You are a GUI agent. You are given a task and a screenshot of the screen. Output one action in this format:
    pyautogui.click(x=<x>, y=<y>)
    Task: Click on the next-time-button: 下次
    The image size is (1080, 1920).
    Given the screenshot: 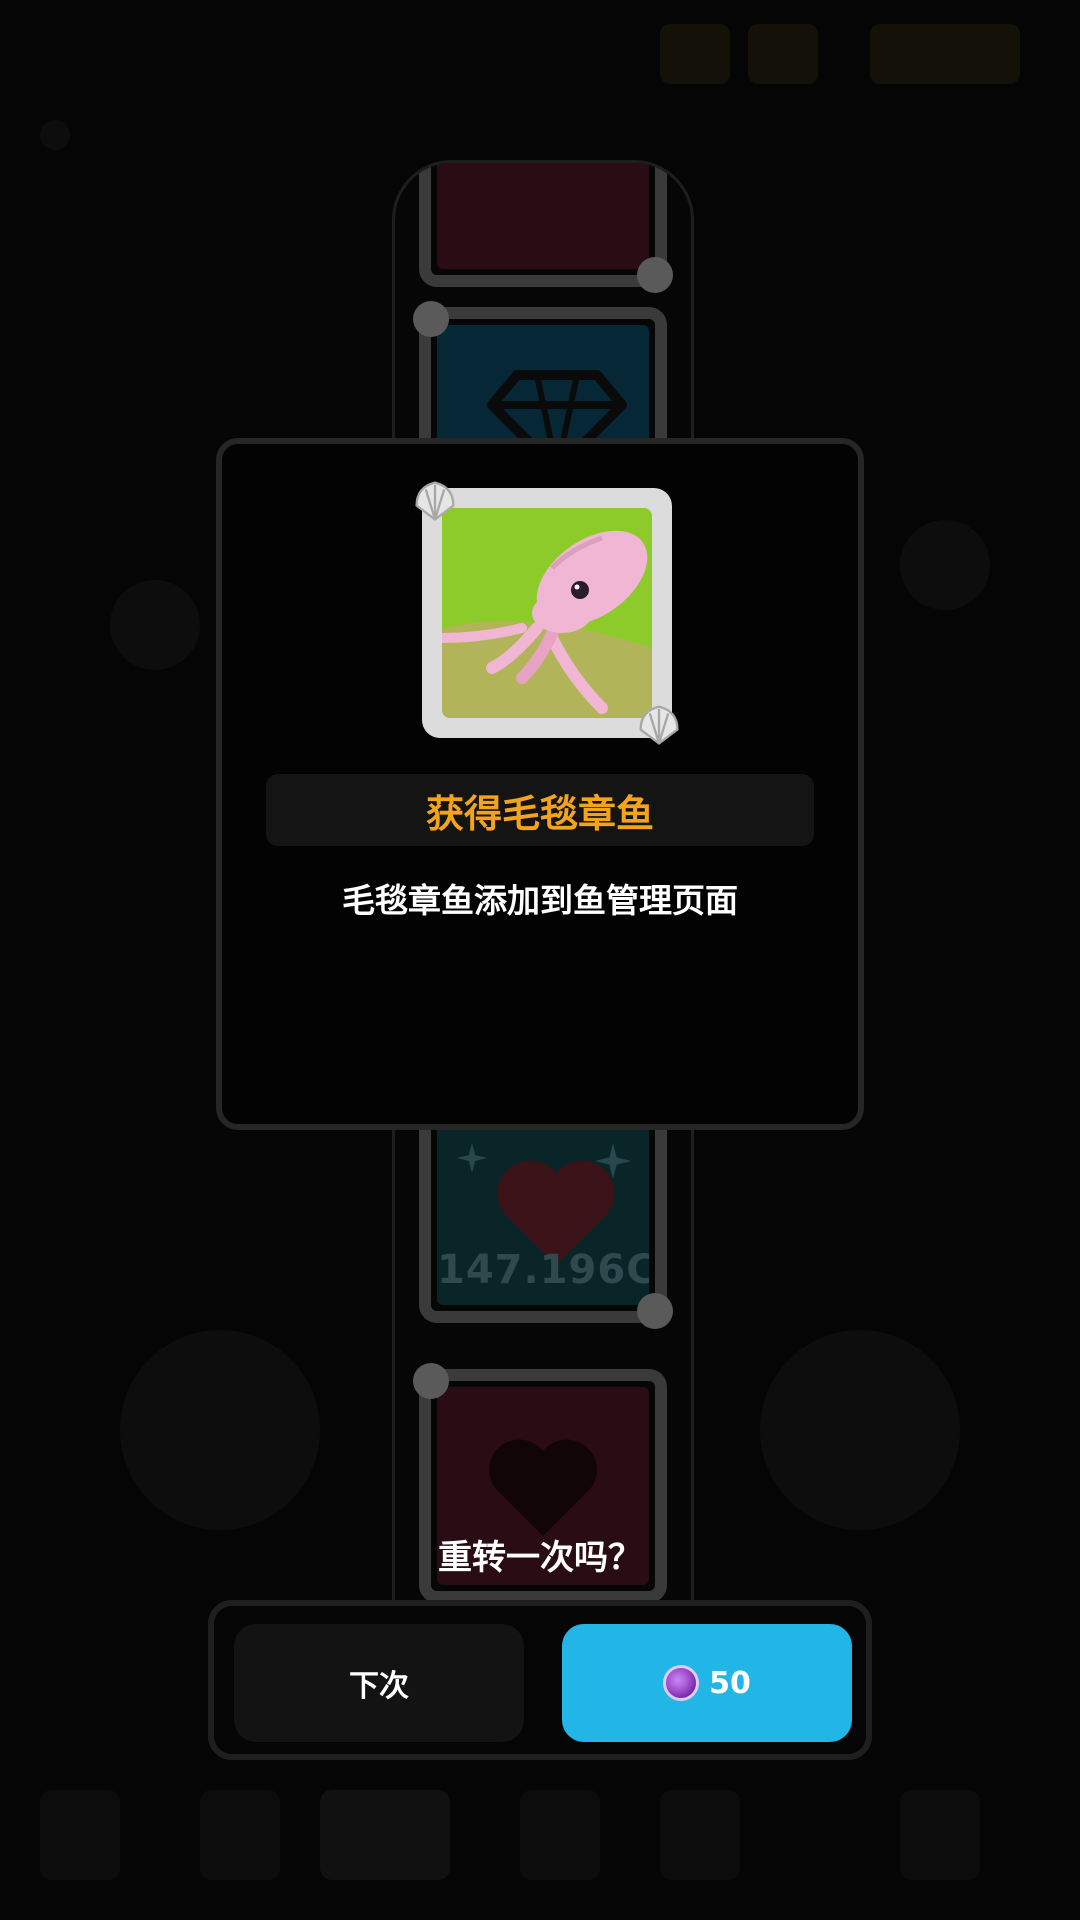 What is the action you would take?
    pyautogui.click(x=379, y=1683)
    